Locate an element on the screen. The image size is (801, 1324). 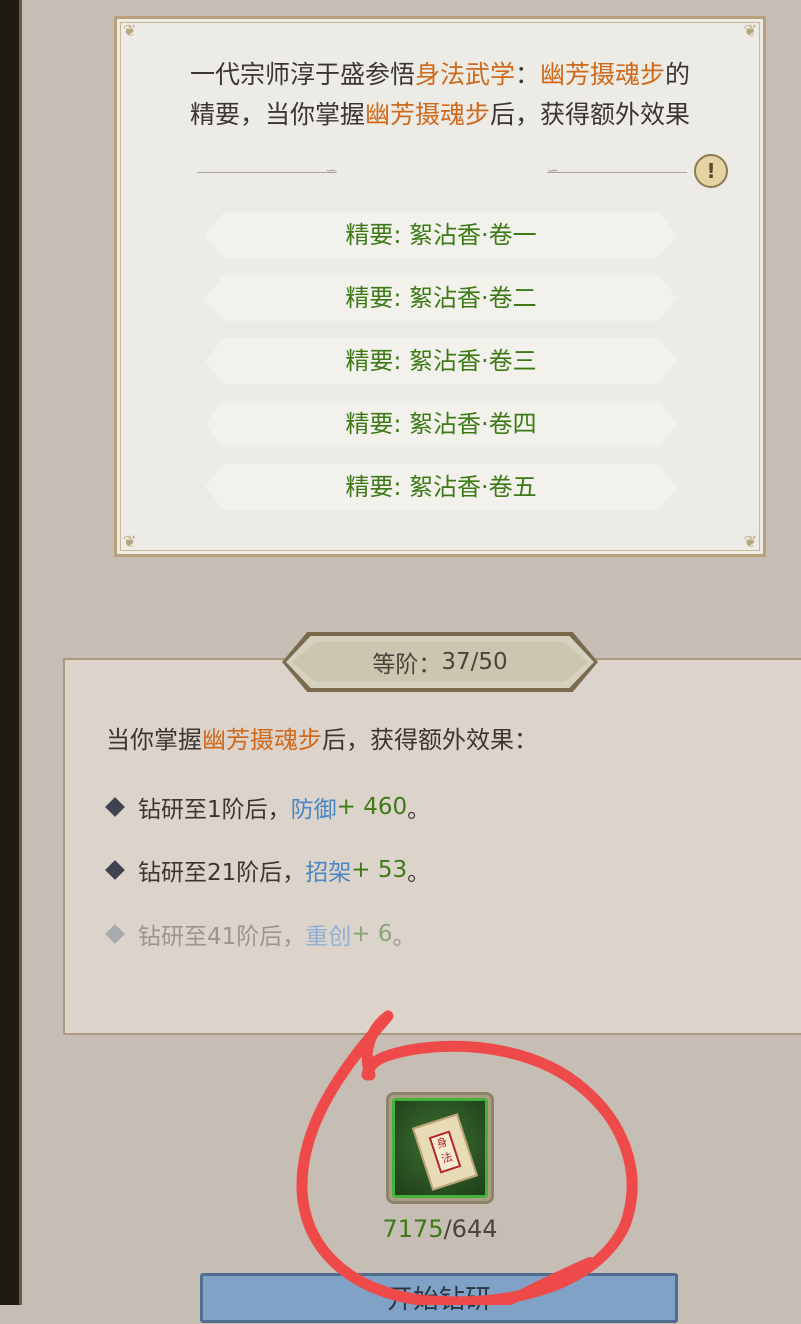
material-item-slot: 身法 is located at coordinates (440, 1148).